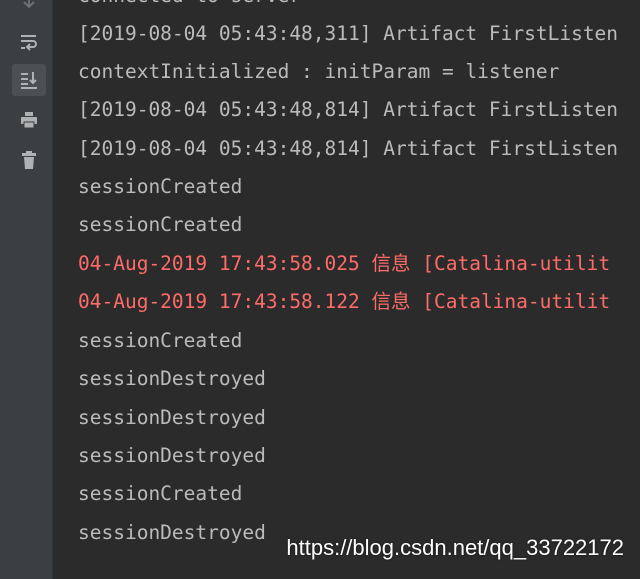 This screenshot has width=640, height=579. I want to click on watermark-text: https://blog.csdn.net/qq_33722172, so click(455, 547).